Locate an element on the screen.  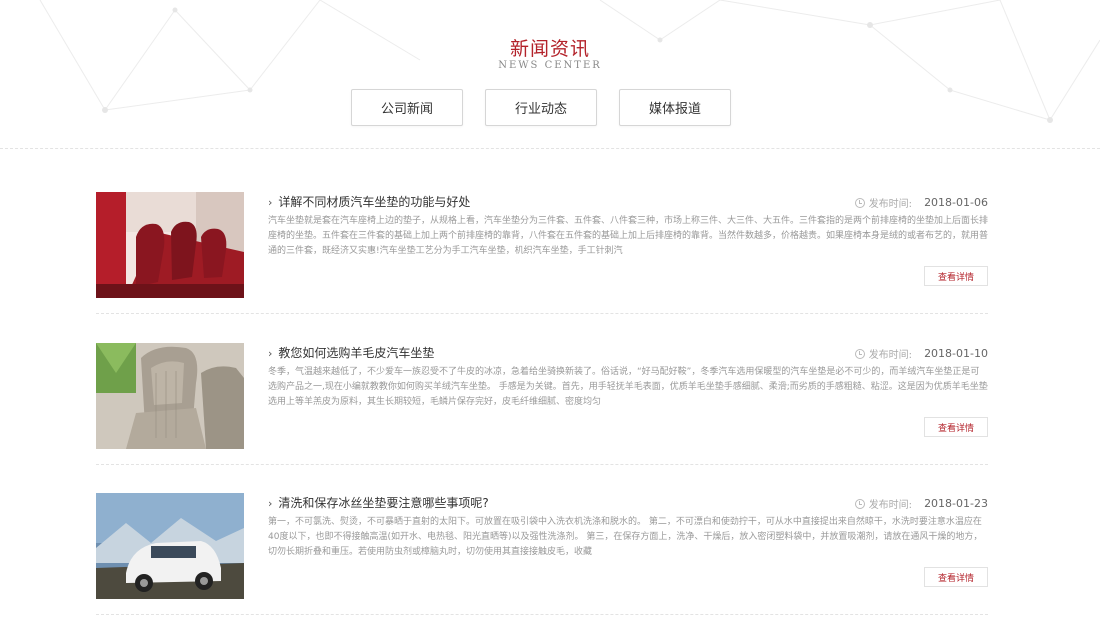
news-thumbnail-white-suv is located at coordinates (170, 546).